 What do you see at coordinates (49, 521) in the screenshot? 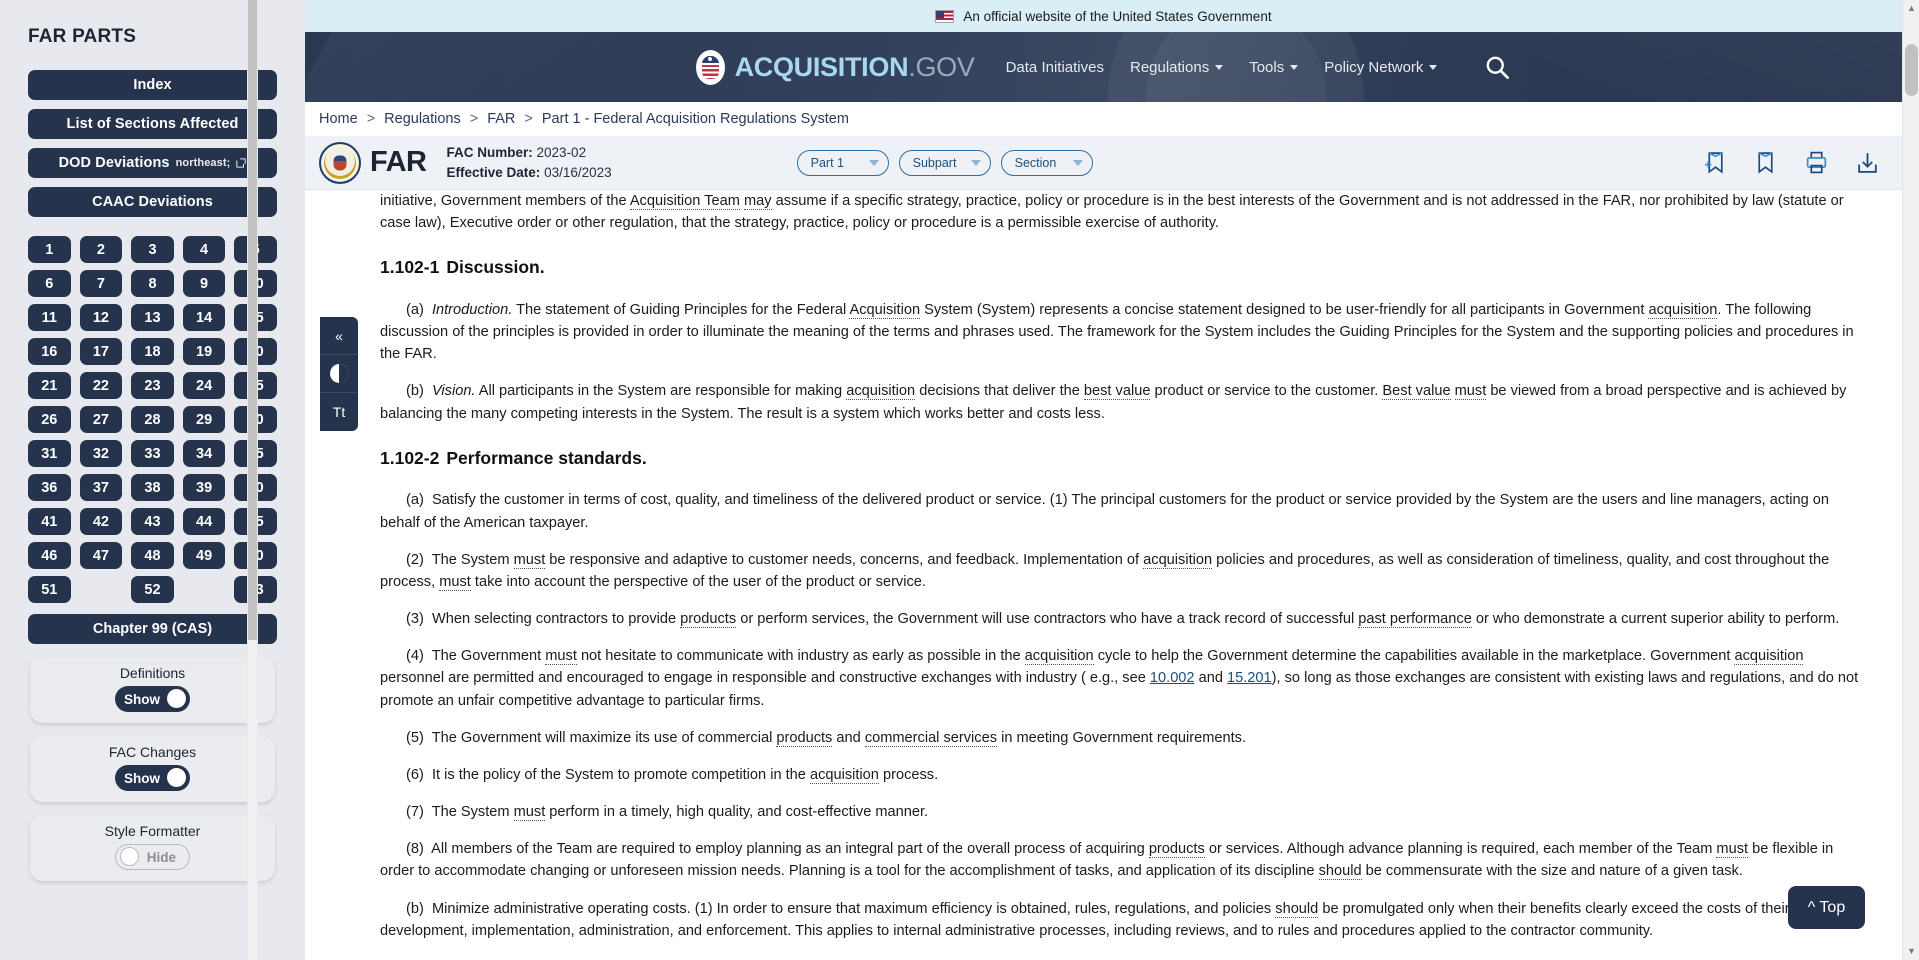
I see `part-cell-41: 41` at bounding box center [49, 521].